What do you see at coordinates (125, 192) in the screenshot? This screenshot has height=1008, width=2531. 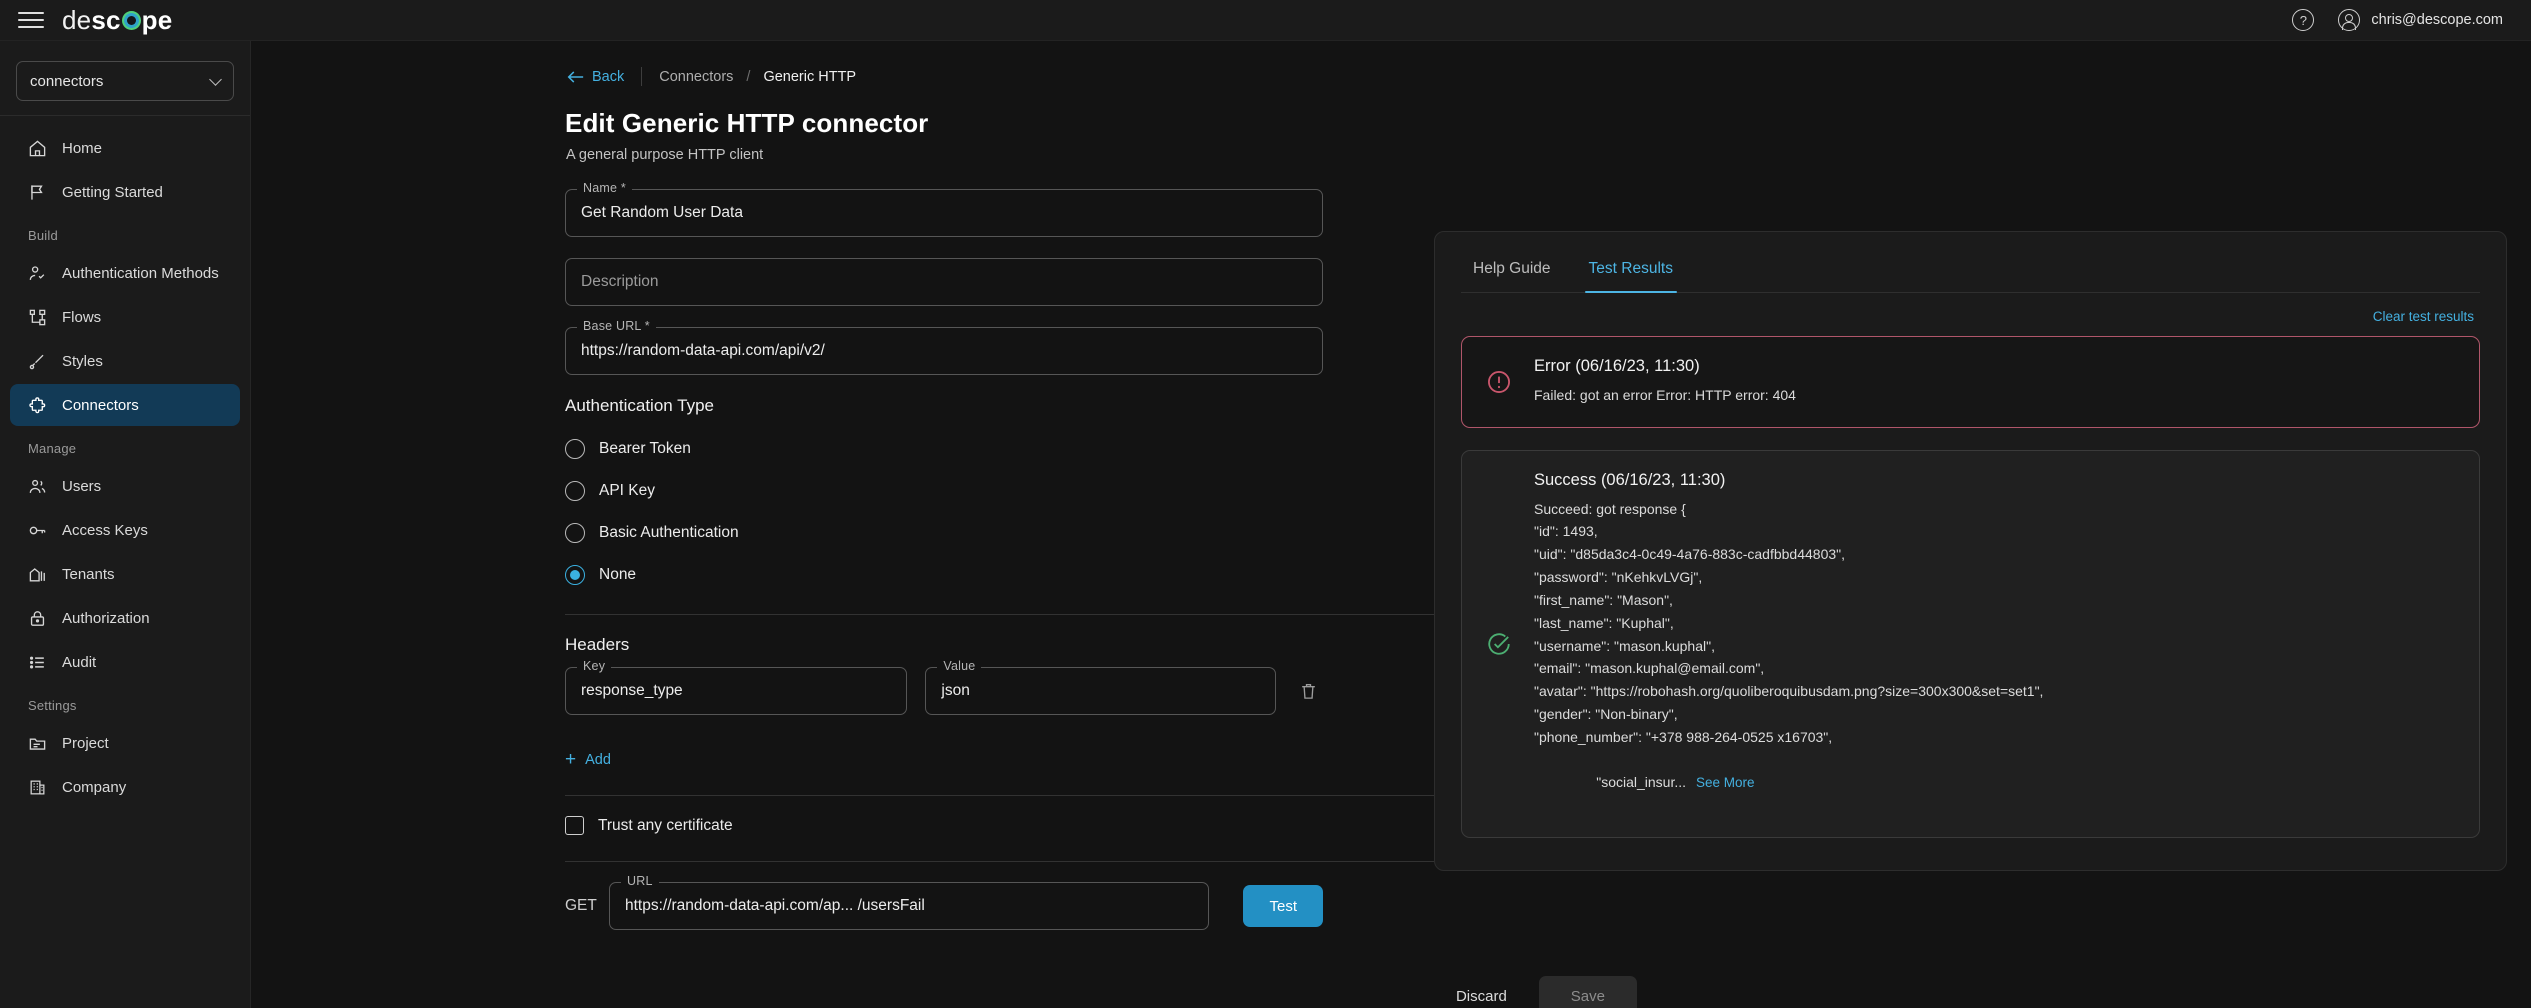 I see `sidebar-item-getting-started: Getting Started` at bounding box center [125, 192].